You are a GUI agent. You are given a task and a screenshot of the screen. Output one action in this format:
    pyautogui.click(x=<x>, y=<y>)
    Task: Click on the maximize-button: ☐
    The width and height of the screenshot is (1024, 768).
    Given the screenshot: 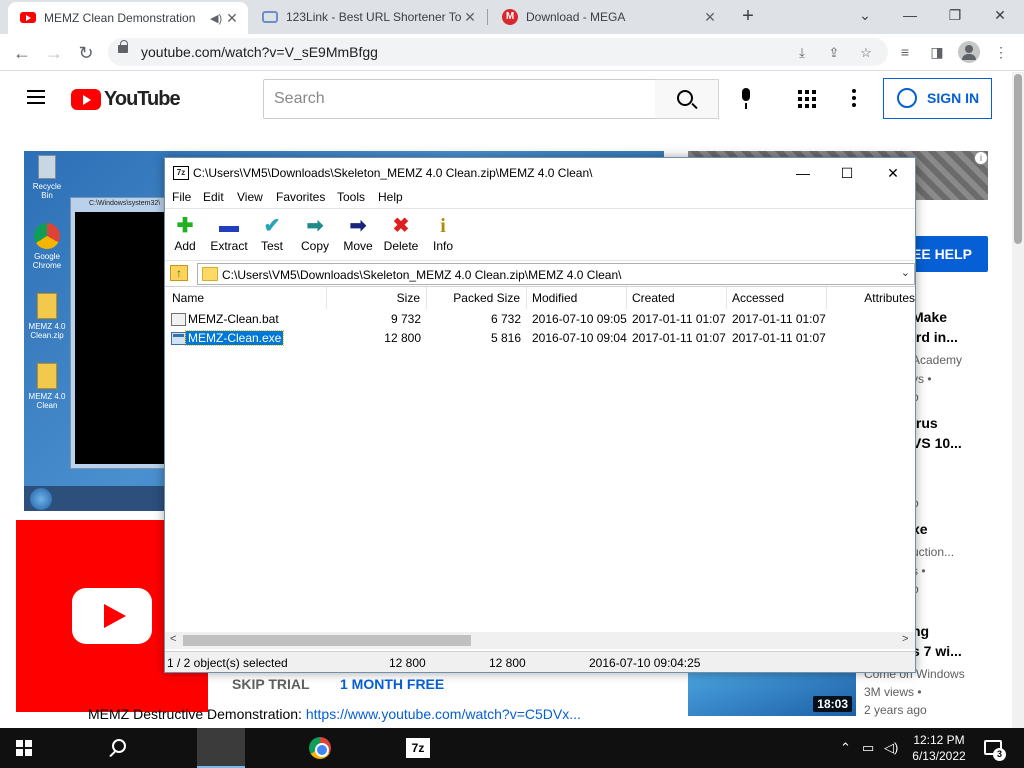 What is the action you would take?
    pyautogui.click(x=847, y=173)
    